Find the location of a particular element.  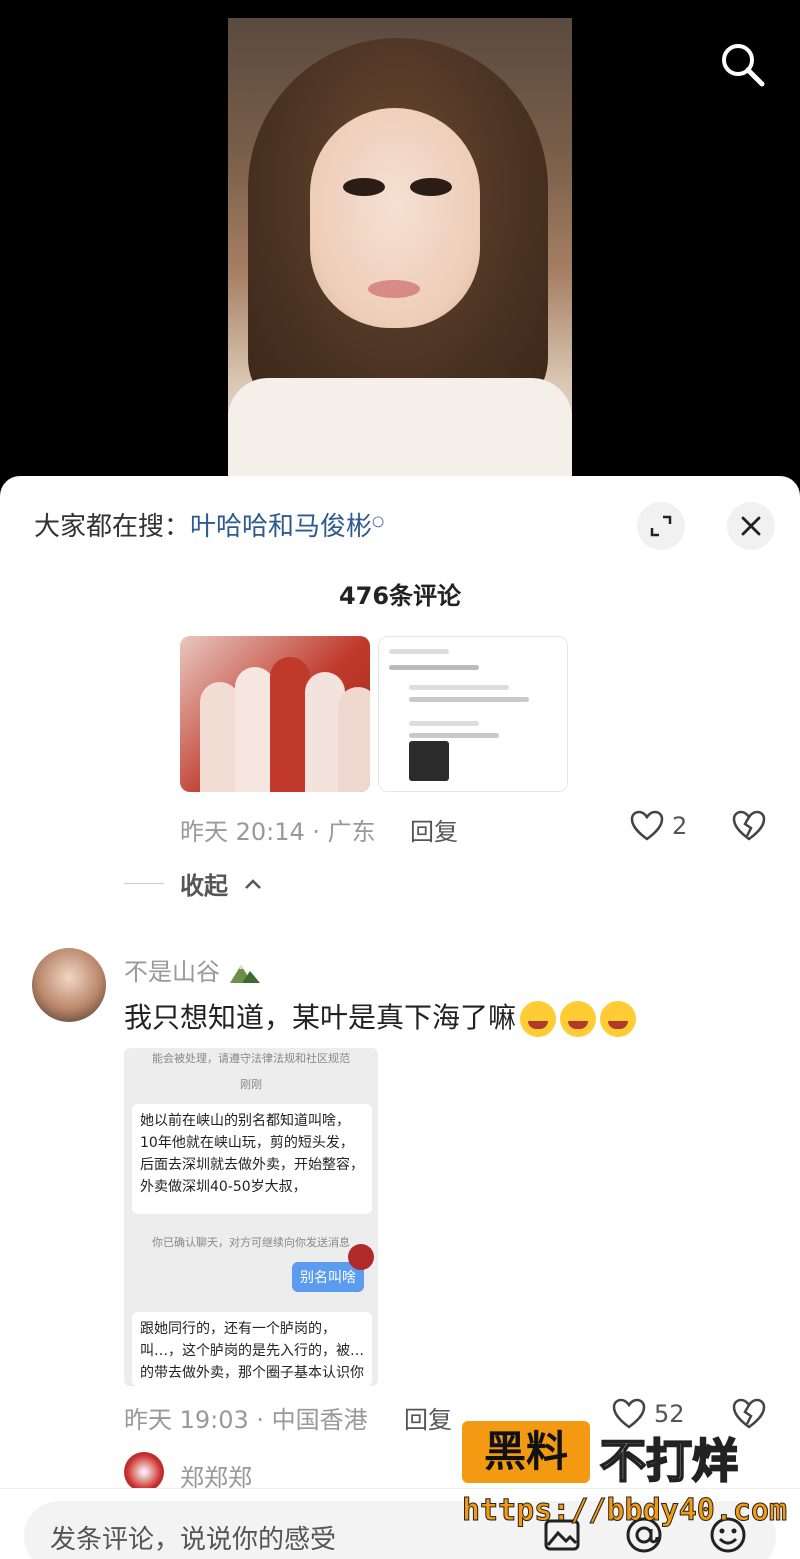

expand-icon is located at coordinates (661, 526).